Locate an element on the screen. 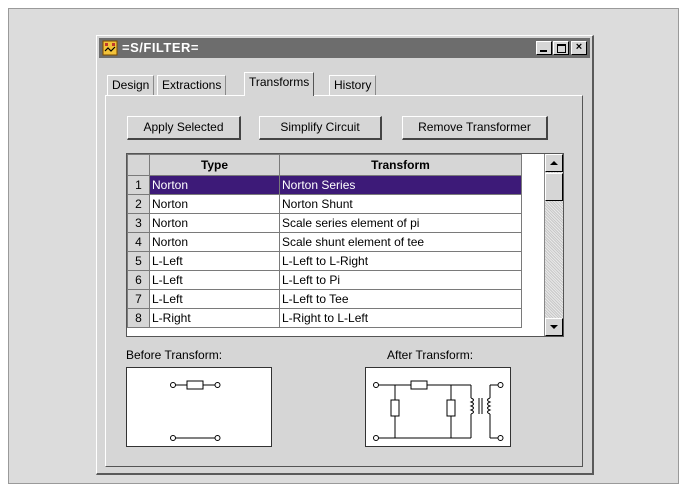 This screenshot has height=492, width=687. transform-cell: Norton Series is located at coordinates (400, 185).